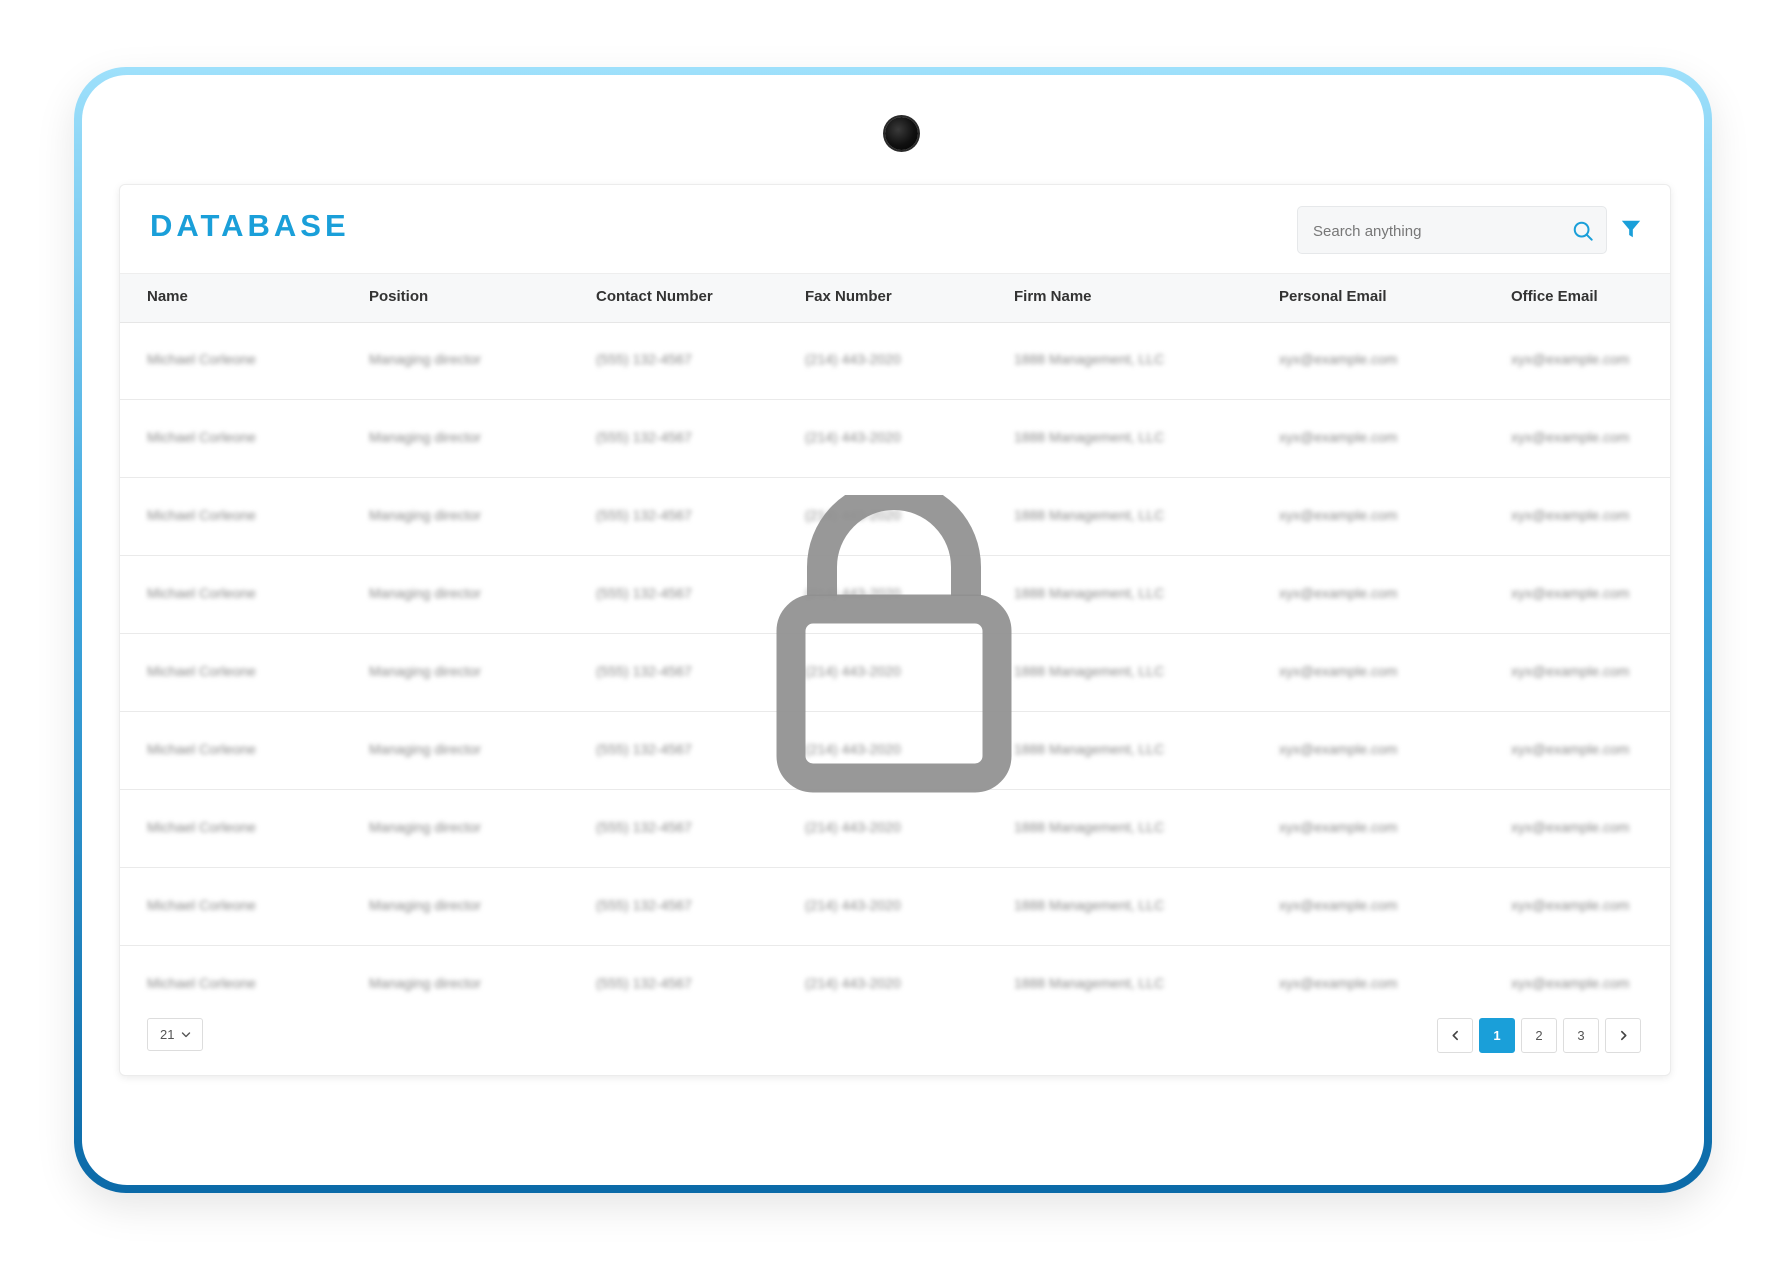 The width and height of the screenshot is (1786, 1272). Describe the element at coordinates (1554, 296) in the screenshot. I see `column-header-office-email: Office Email` at that location.